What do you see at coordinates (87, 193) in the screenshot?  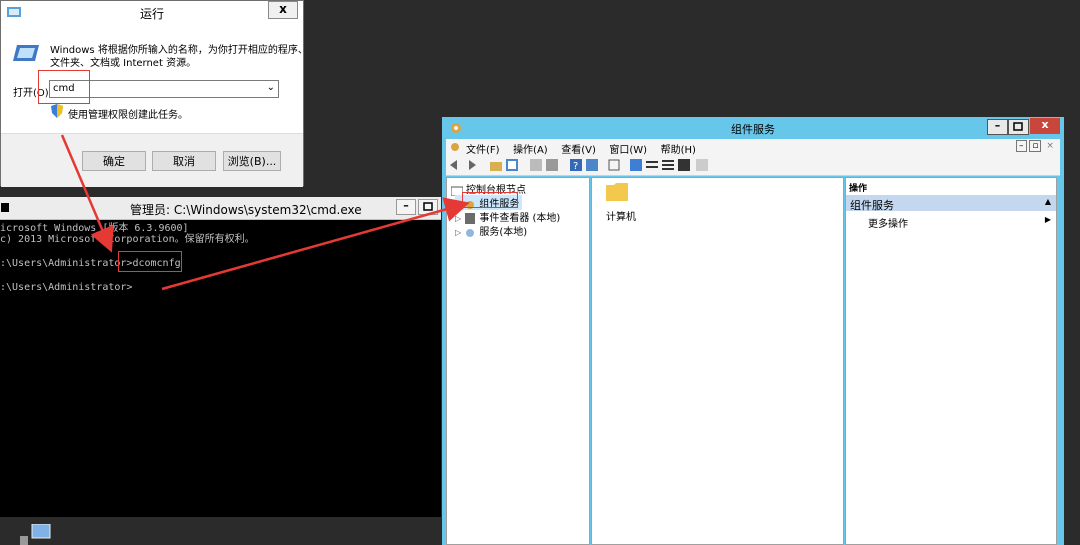 I see `arrow-run-to-cmd` at bounding box center [87, 193].